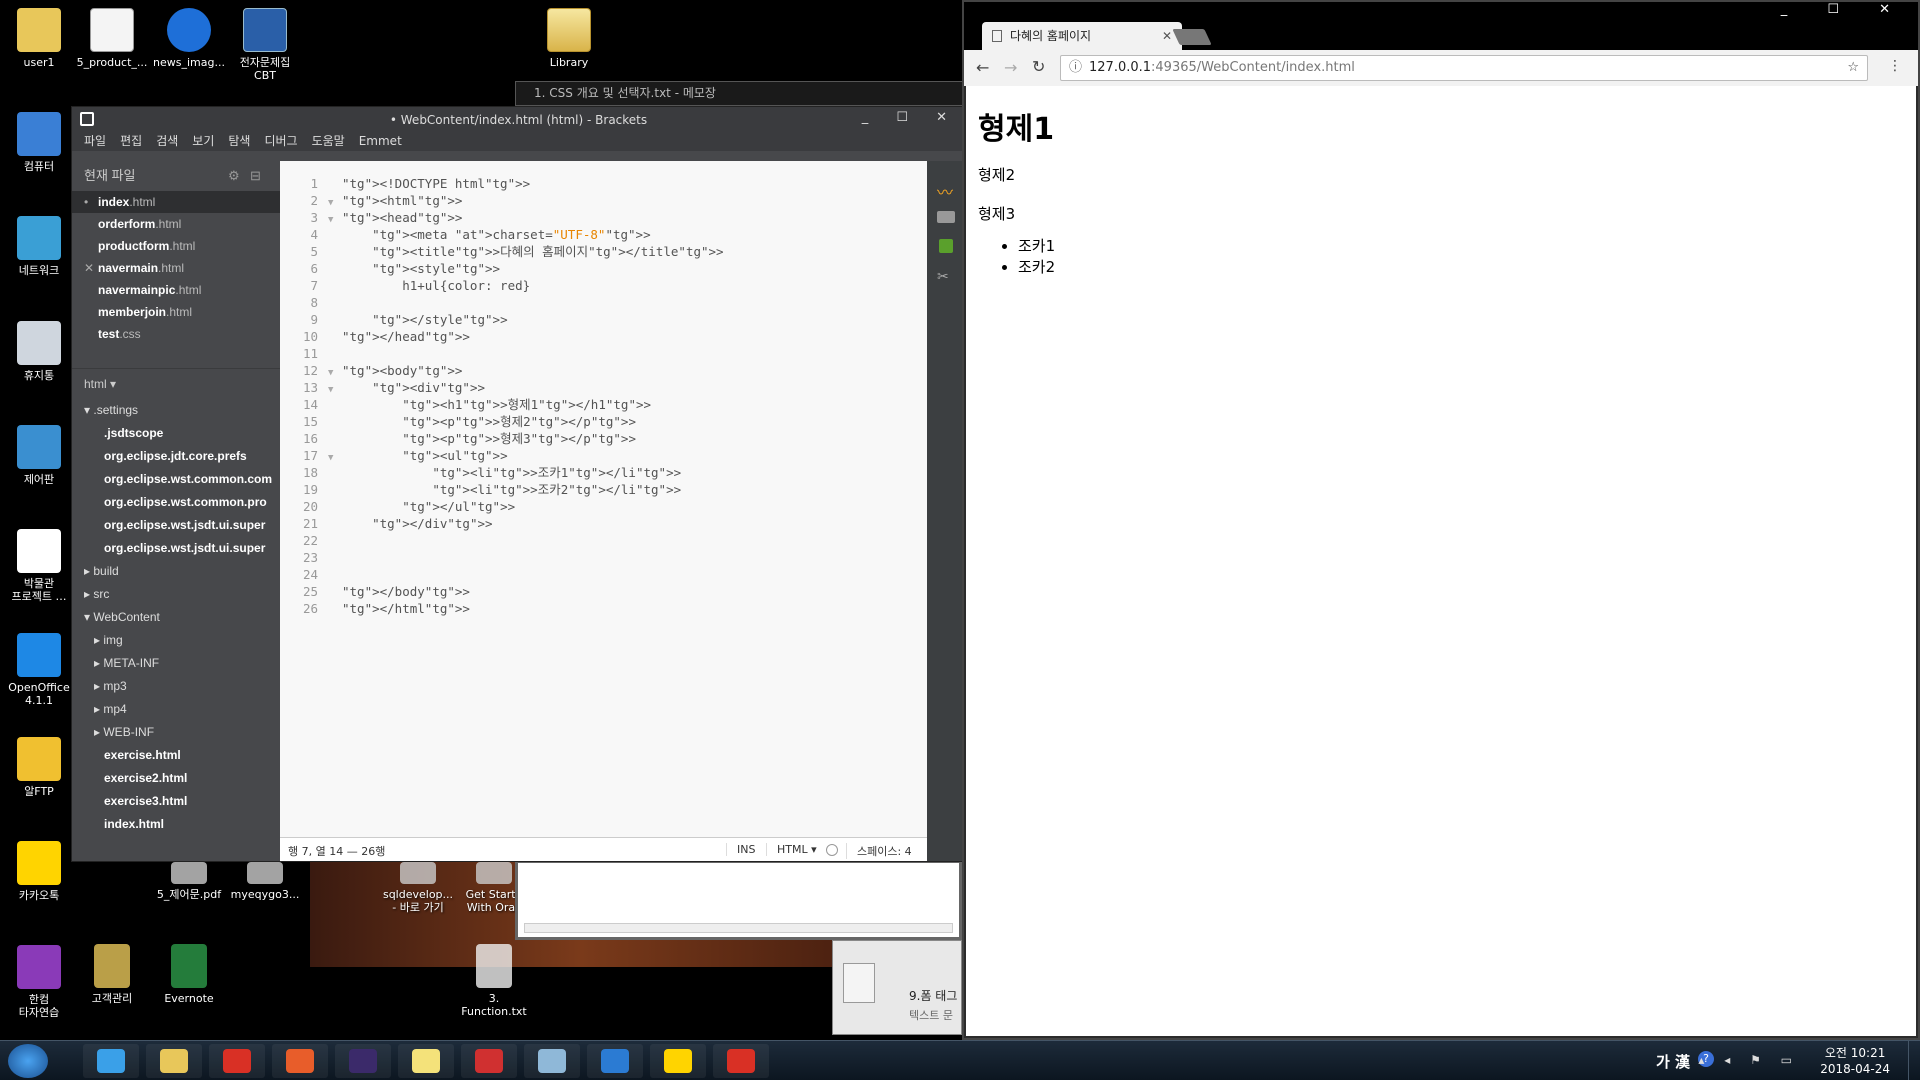  I want to click on code-line: 21 "tg"></div"tg">>, so click(604, 523).